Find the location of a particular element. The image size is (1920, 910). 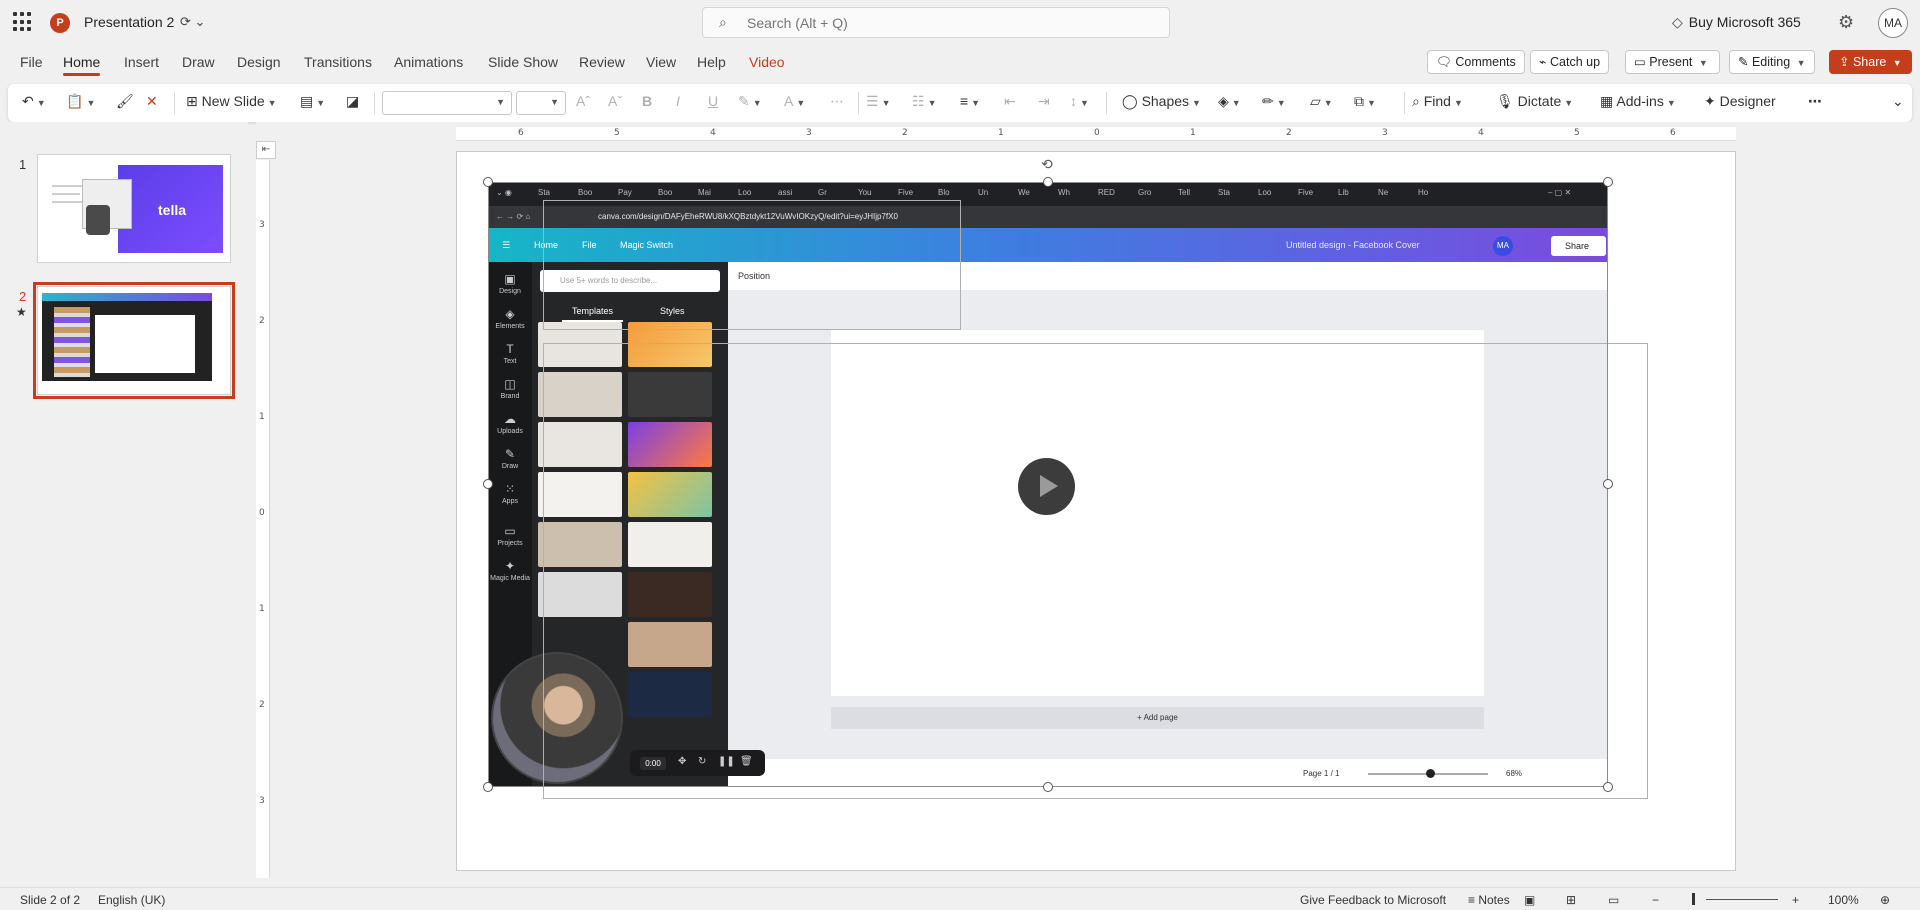

shape-effects-icon: ▱ ▼ is located at coordinates (1321, 101).